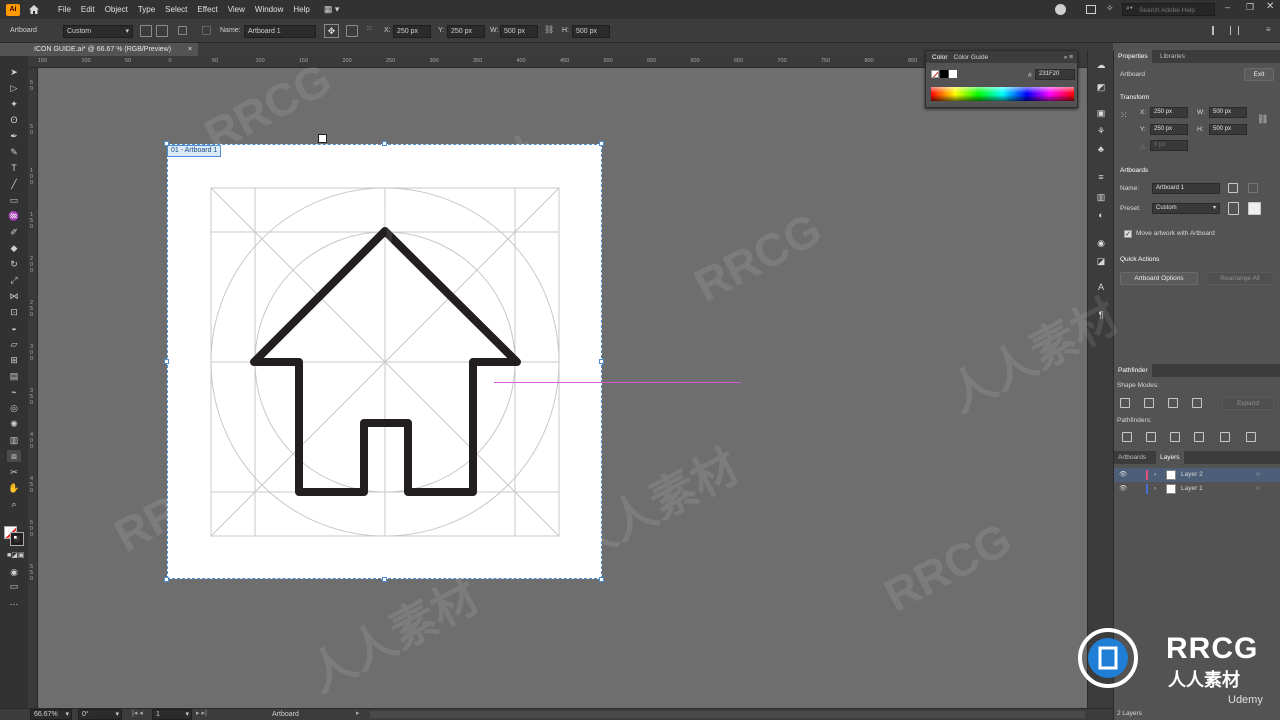  I want to click on tab-color-guide: Color Guide, so click(971, 57).